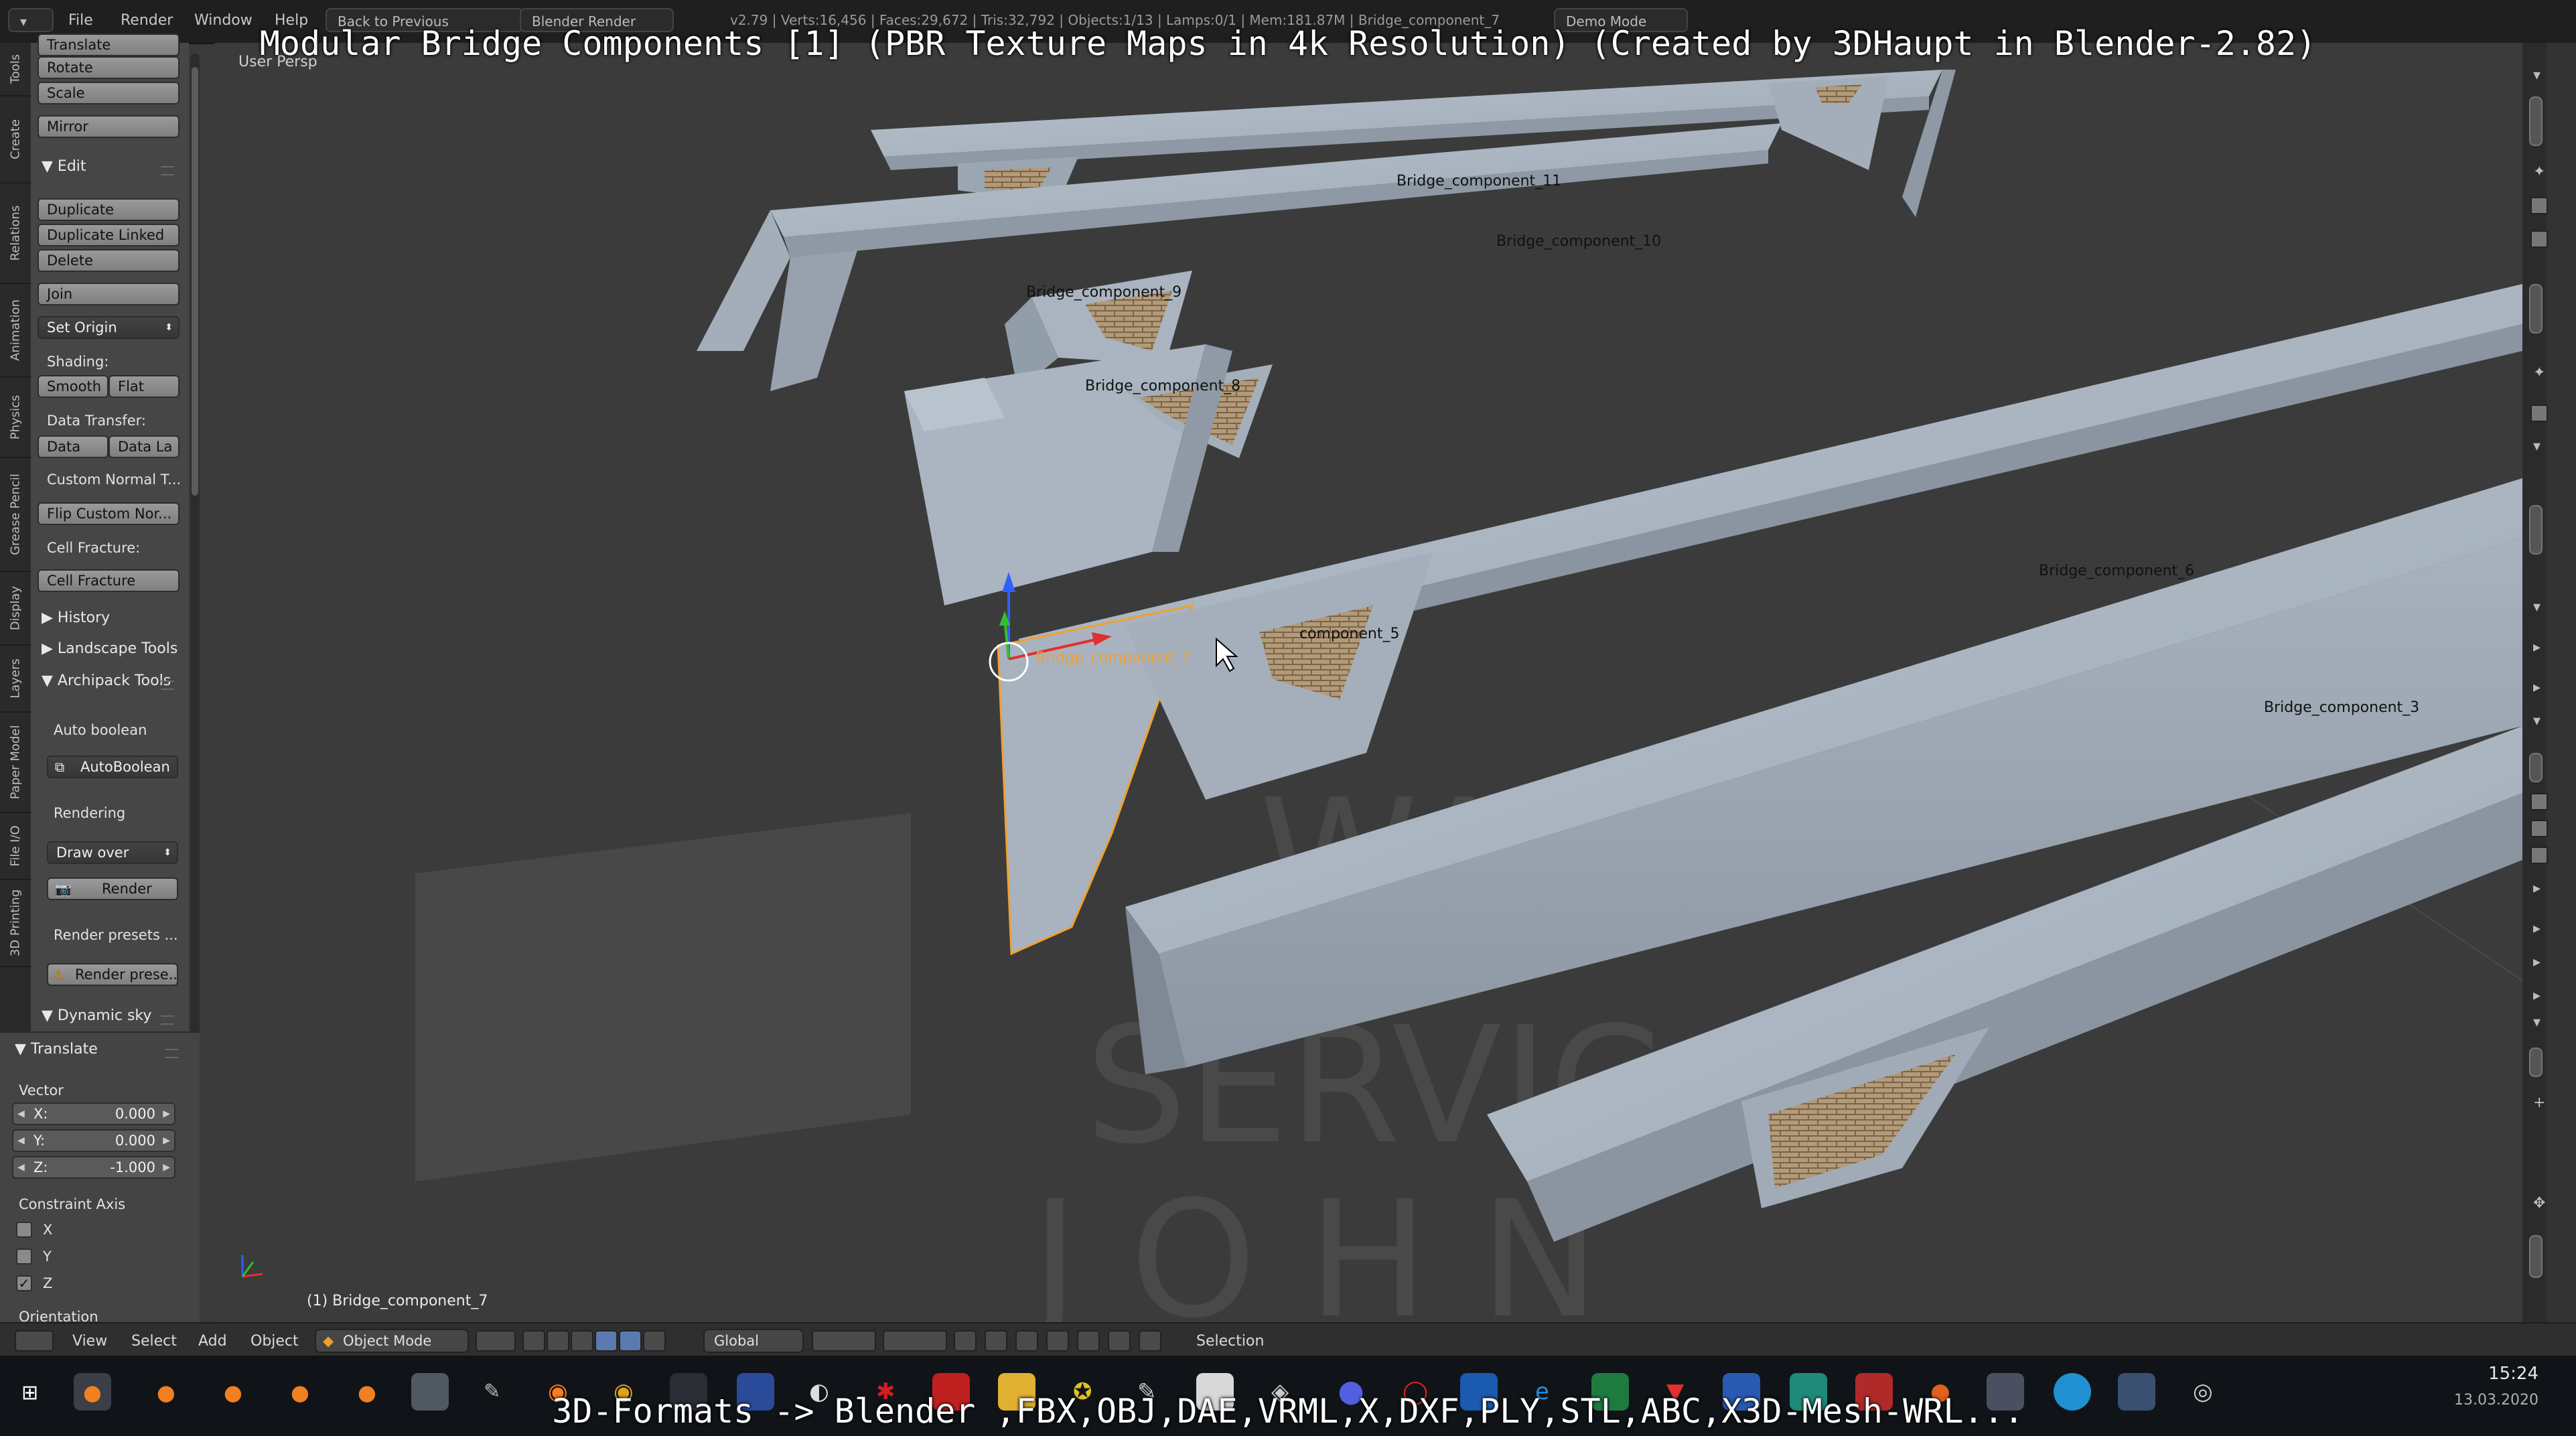  I want to click on tab-create: Create, so click(15, 140).